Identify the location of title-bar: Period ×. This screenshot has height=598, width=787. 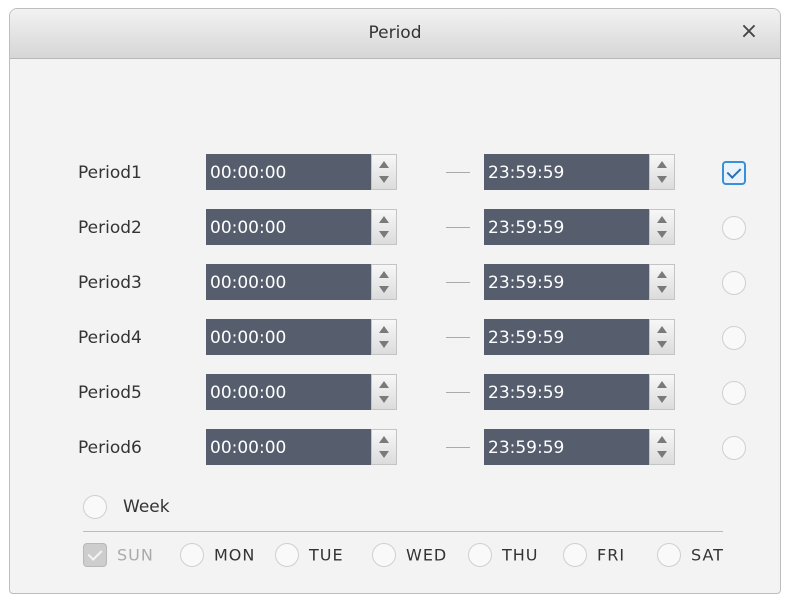
(395, 34).